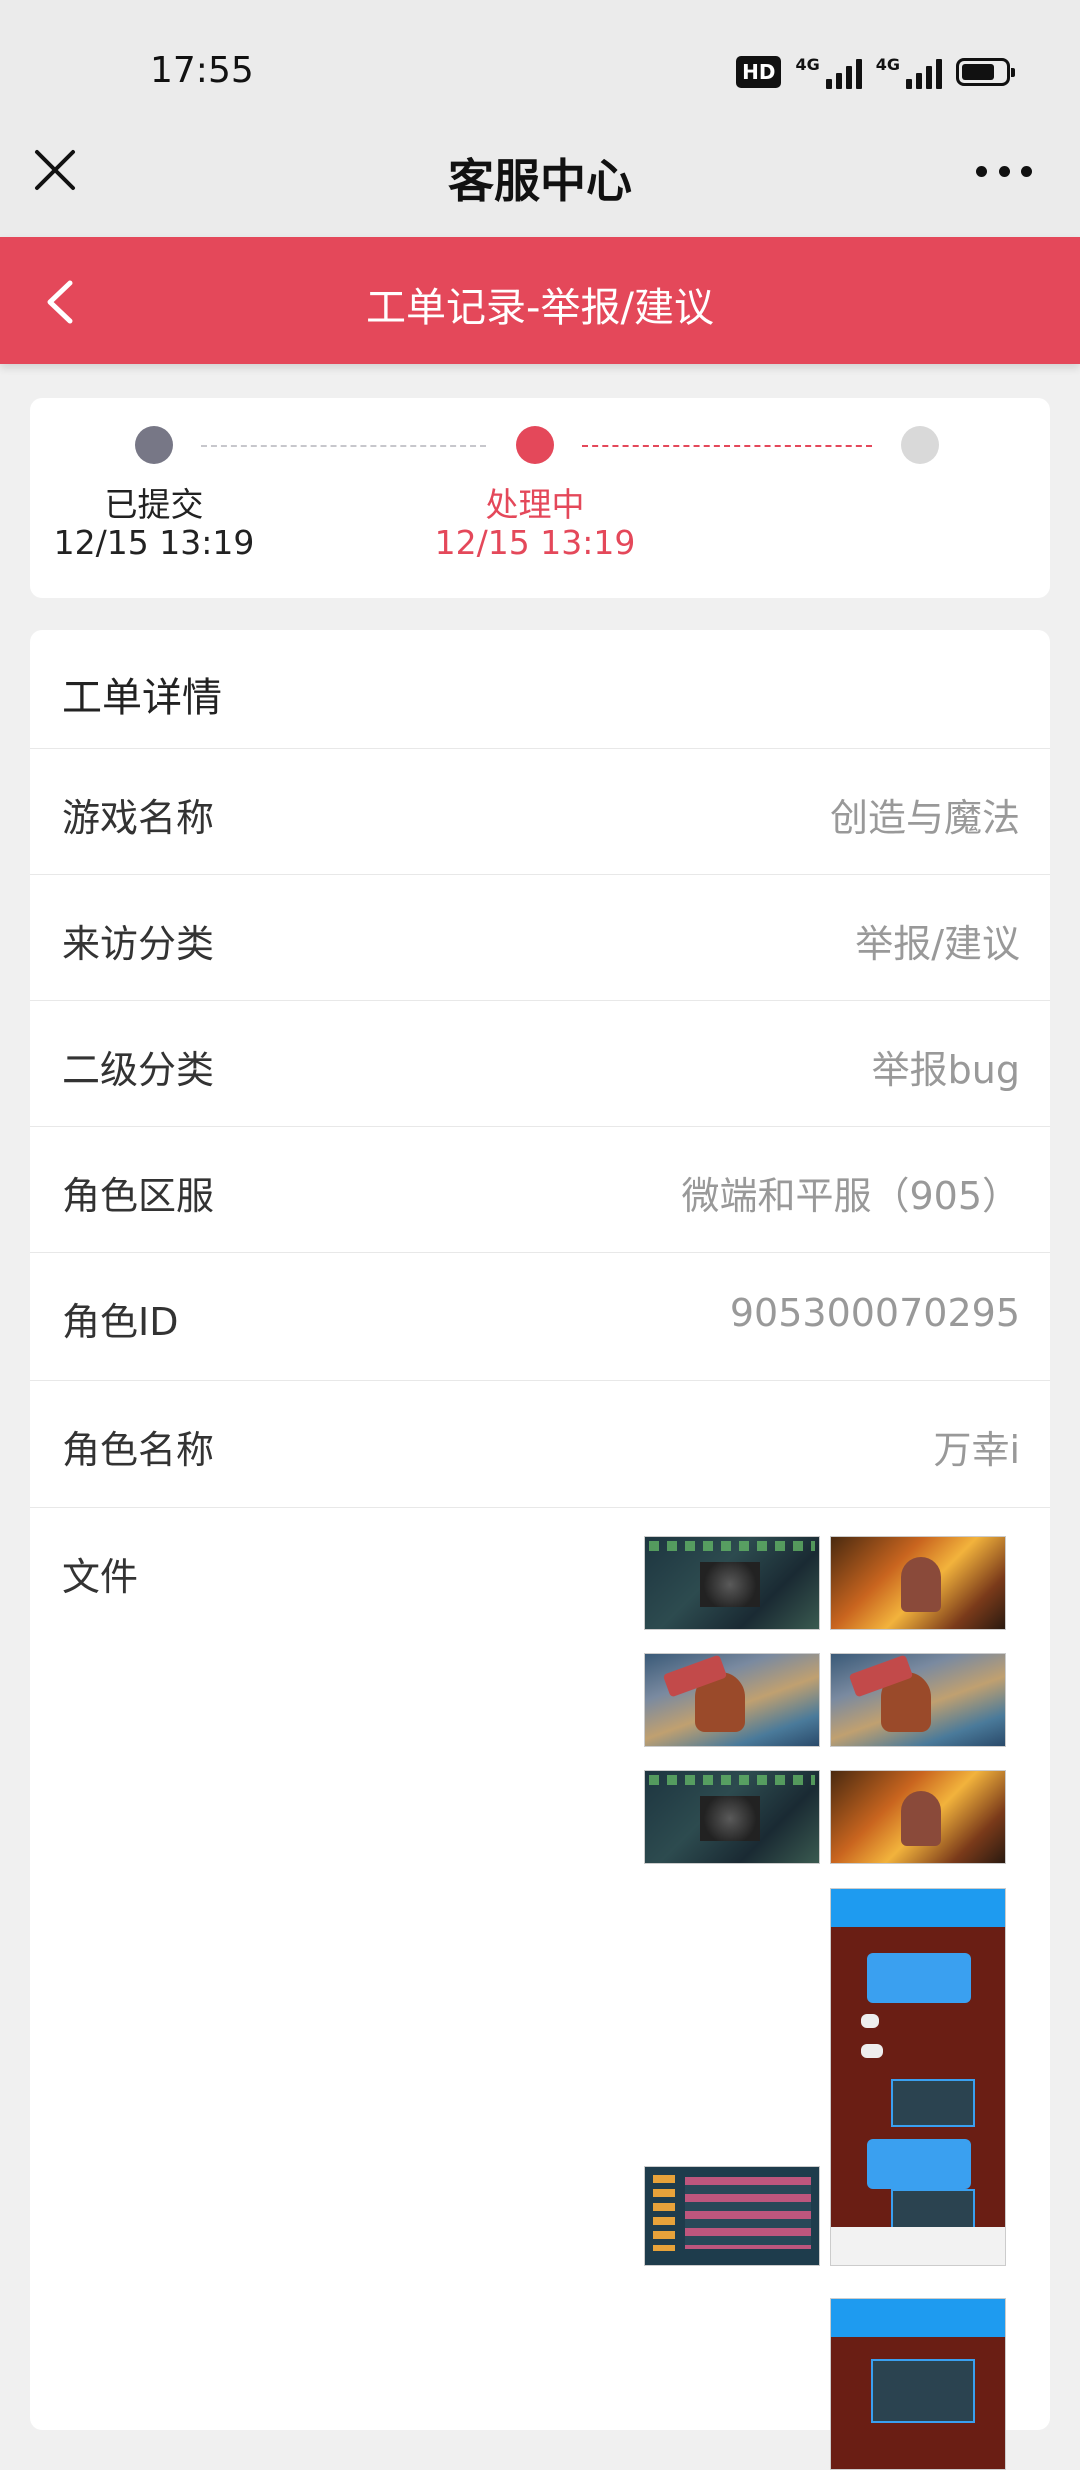 This screenshot has width=1080, height=2470. Describe the element at coordinates (887, 64) in the screenshot. I see `sim2-network-label: 4G` at that location.